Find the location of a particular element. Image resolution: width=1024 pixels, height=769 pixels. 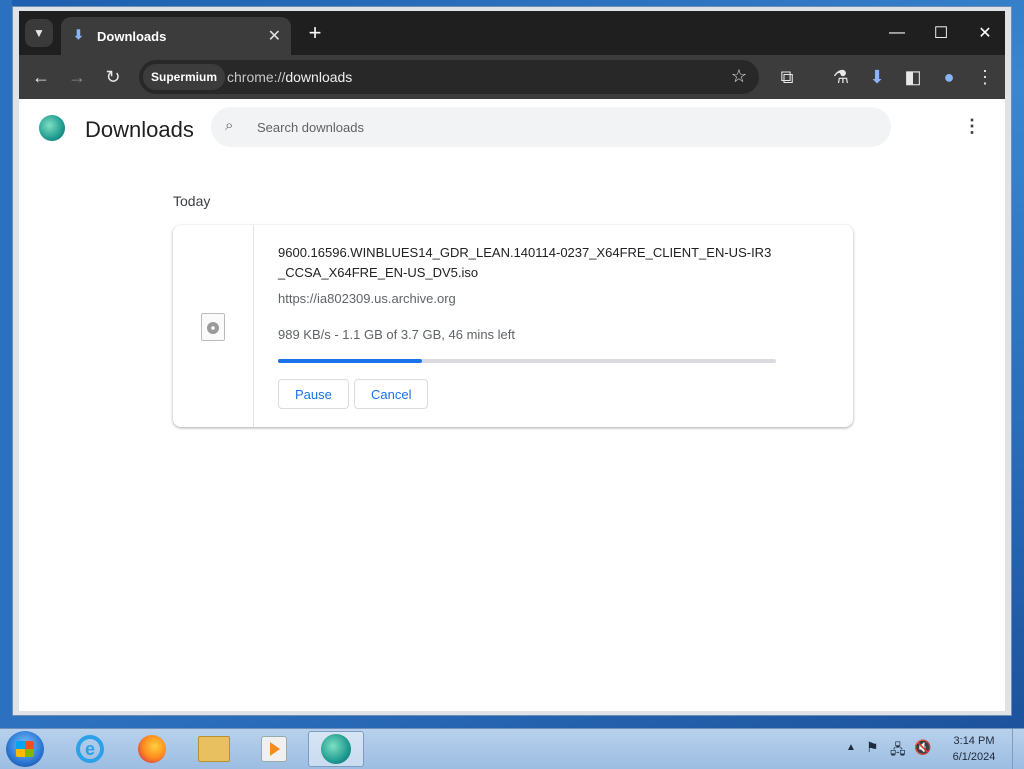

title-bar: ▼ ⬇ Downloads ✕ + — ☐ ✕ is located at coordinates (512, 33).